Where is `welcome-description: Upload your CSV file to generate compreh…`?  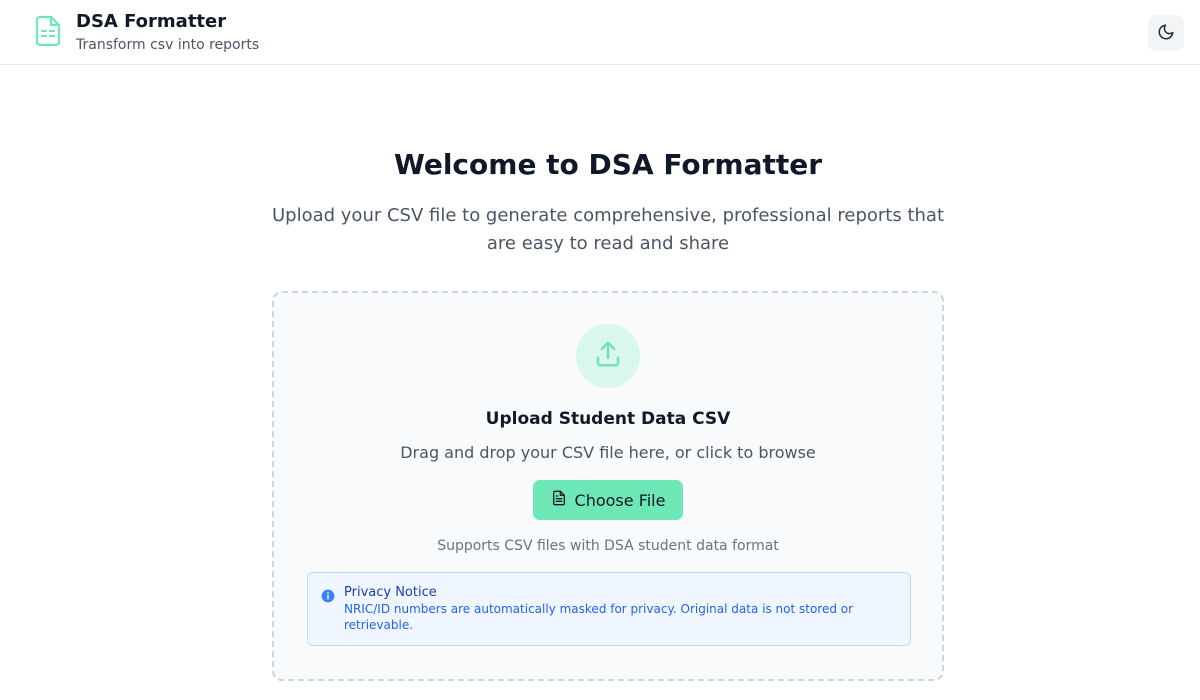 welcome-description: Upload your CSV file to generate compreh… is located at coordinates (607, 229).